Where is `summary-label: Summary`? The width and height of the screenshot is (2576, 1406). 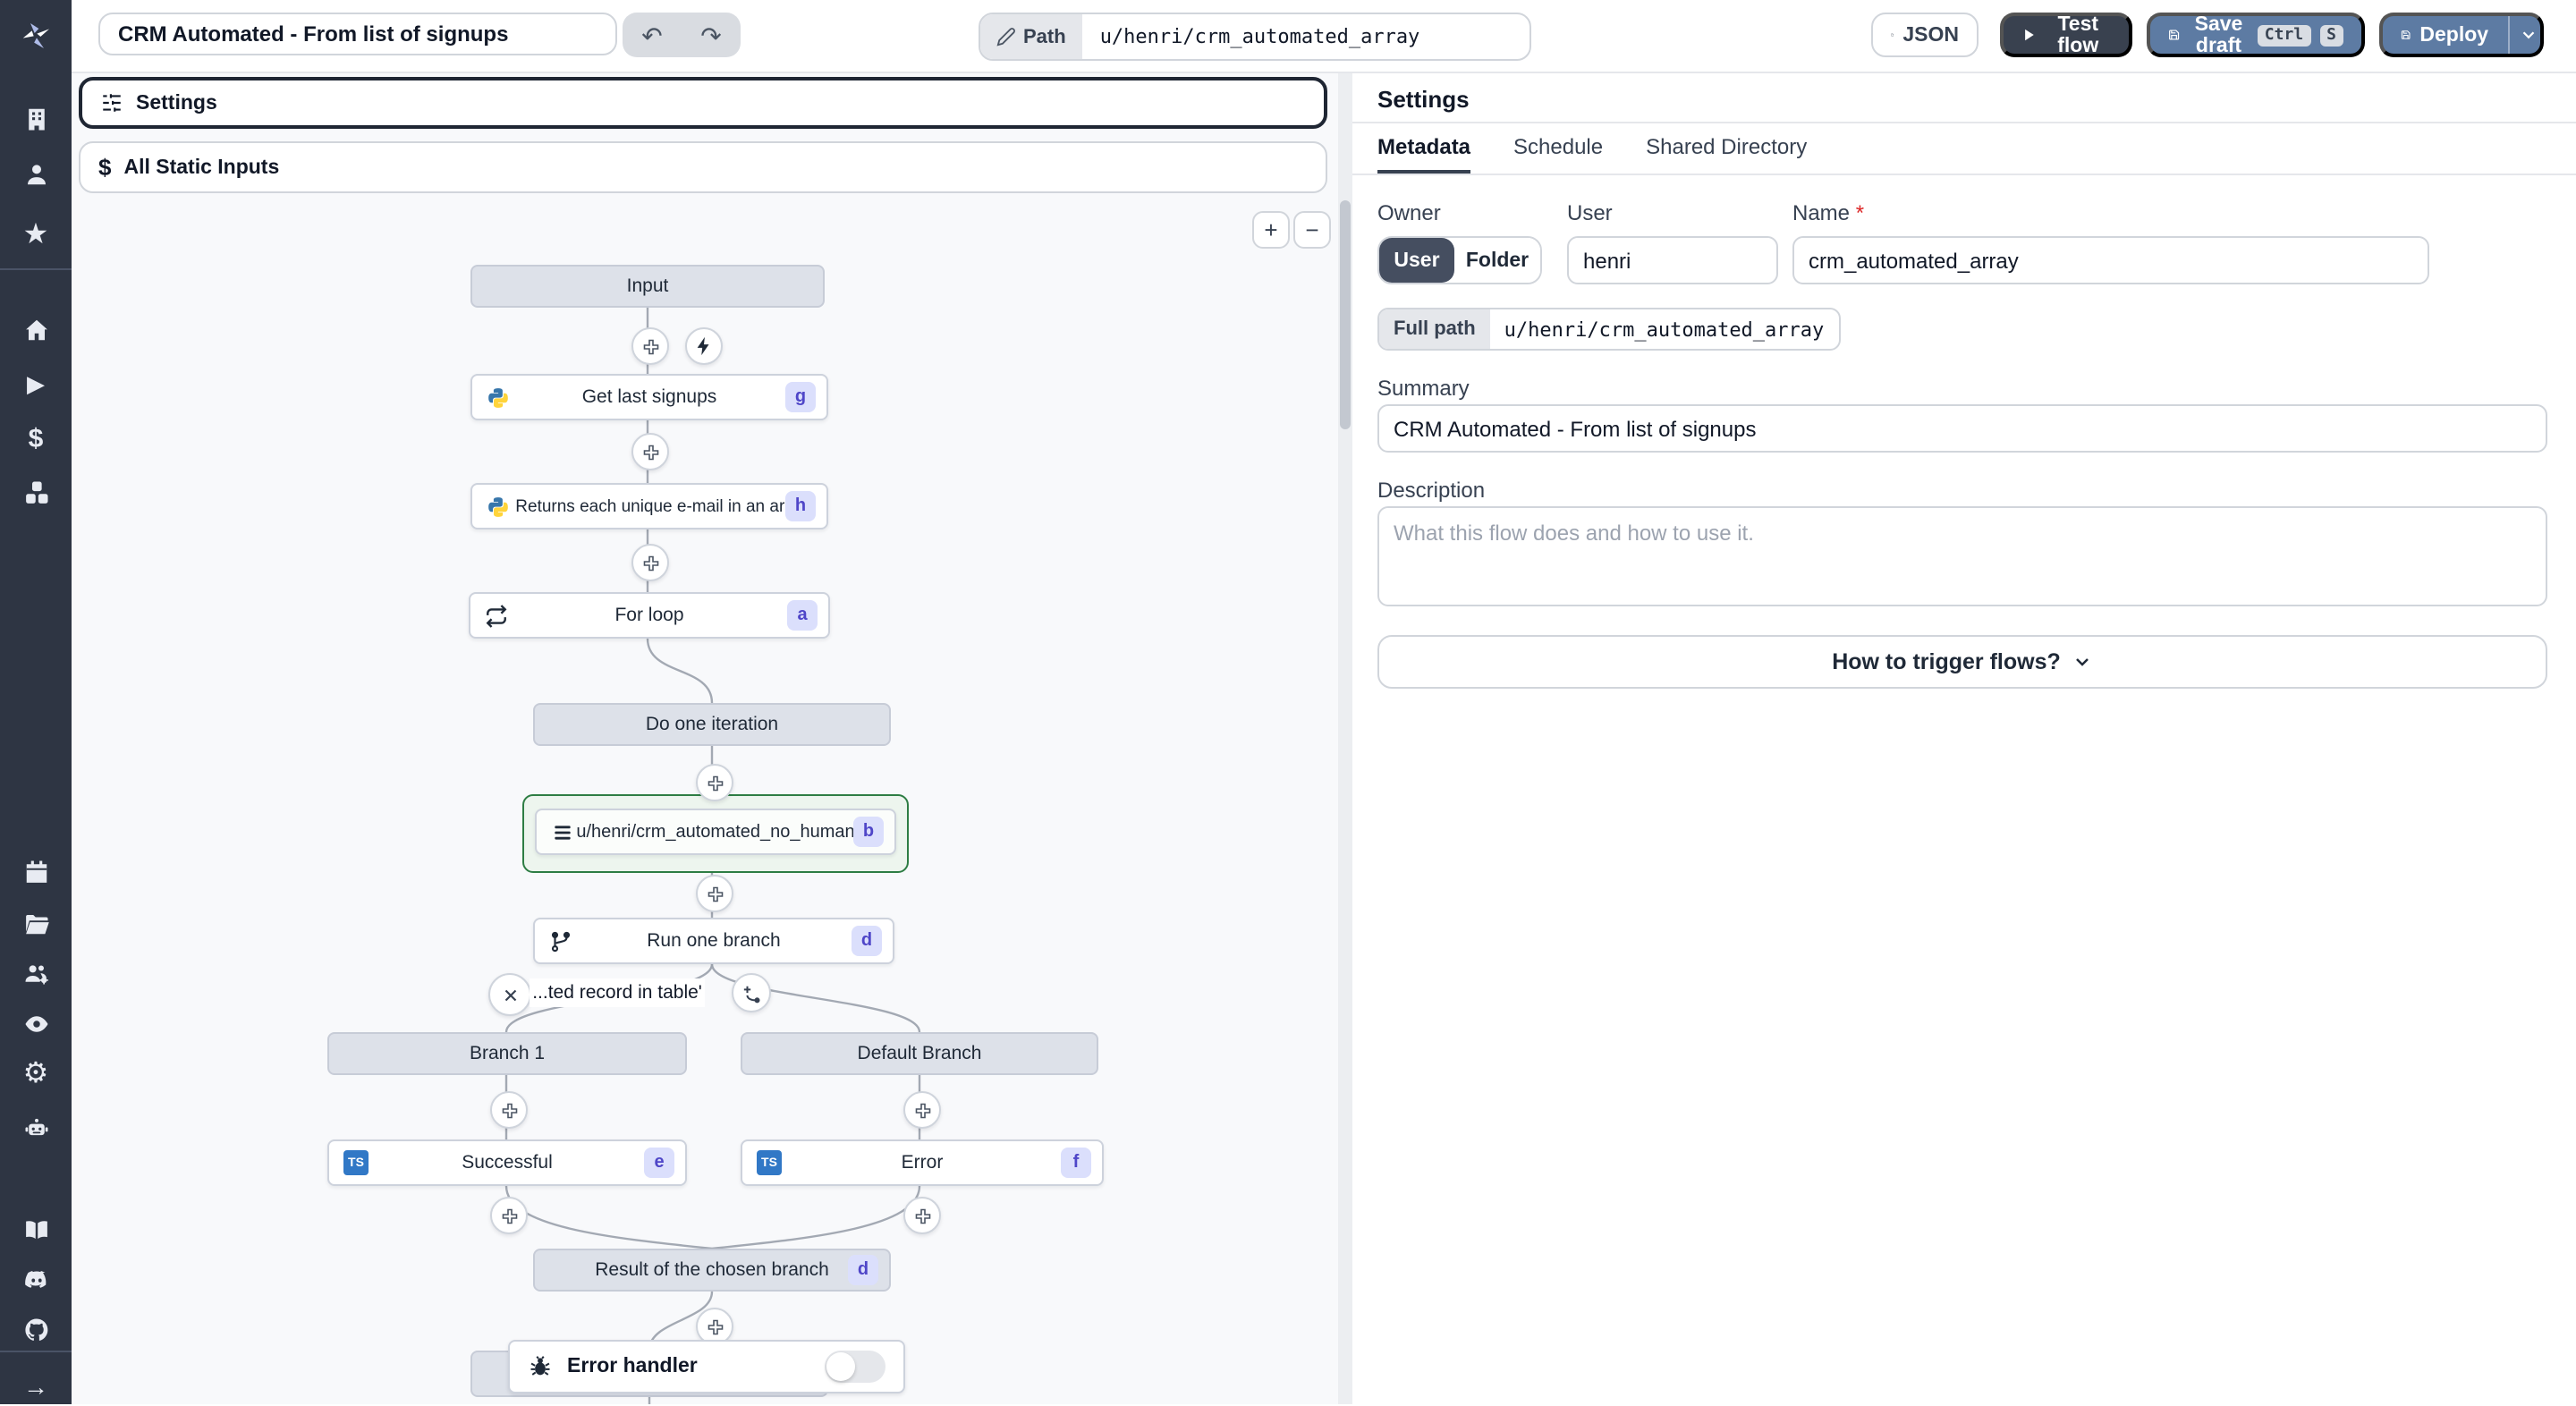 summary-label: Summary is located at coordinates (1423, 389).